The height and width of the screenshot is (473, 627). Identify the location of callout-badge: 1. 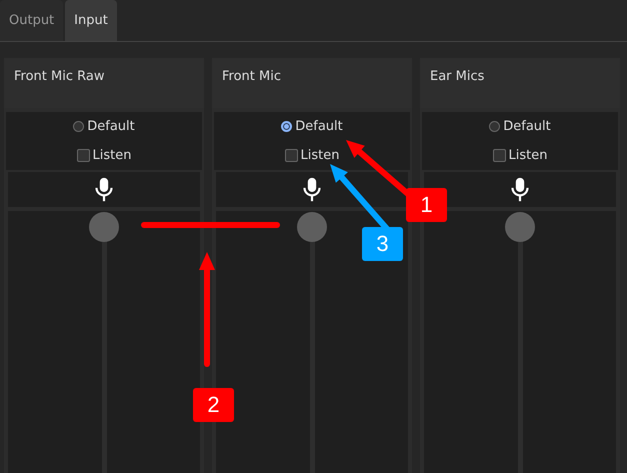
(426, 205).